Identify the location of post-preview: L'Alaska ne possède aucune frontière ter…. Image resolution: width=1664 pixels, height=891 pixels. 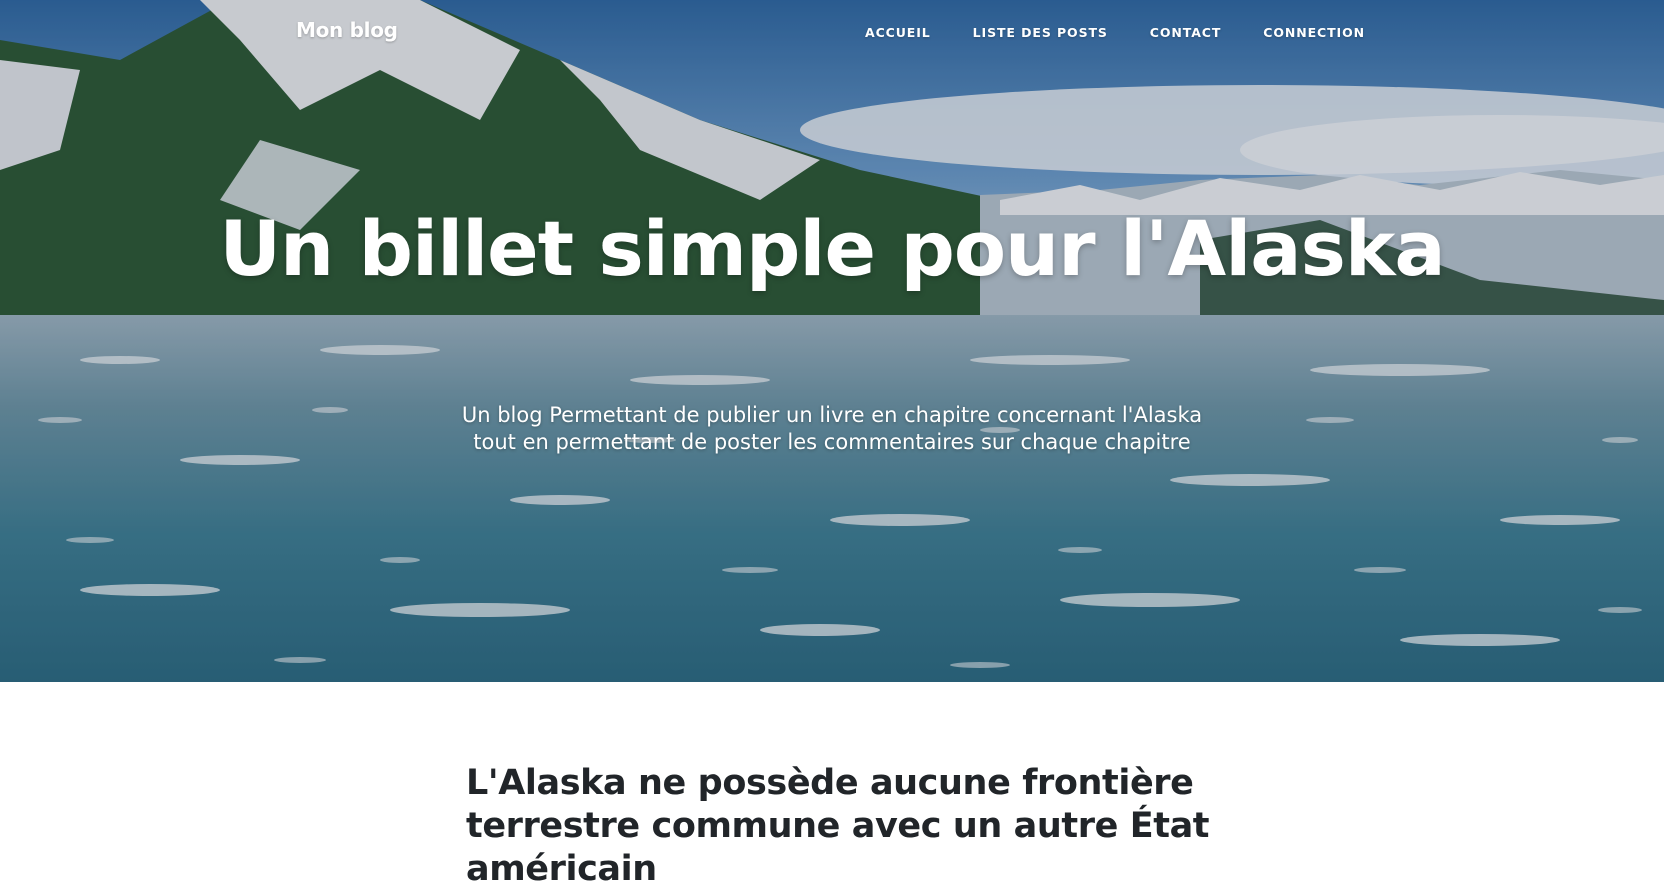
(846, 826).